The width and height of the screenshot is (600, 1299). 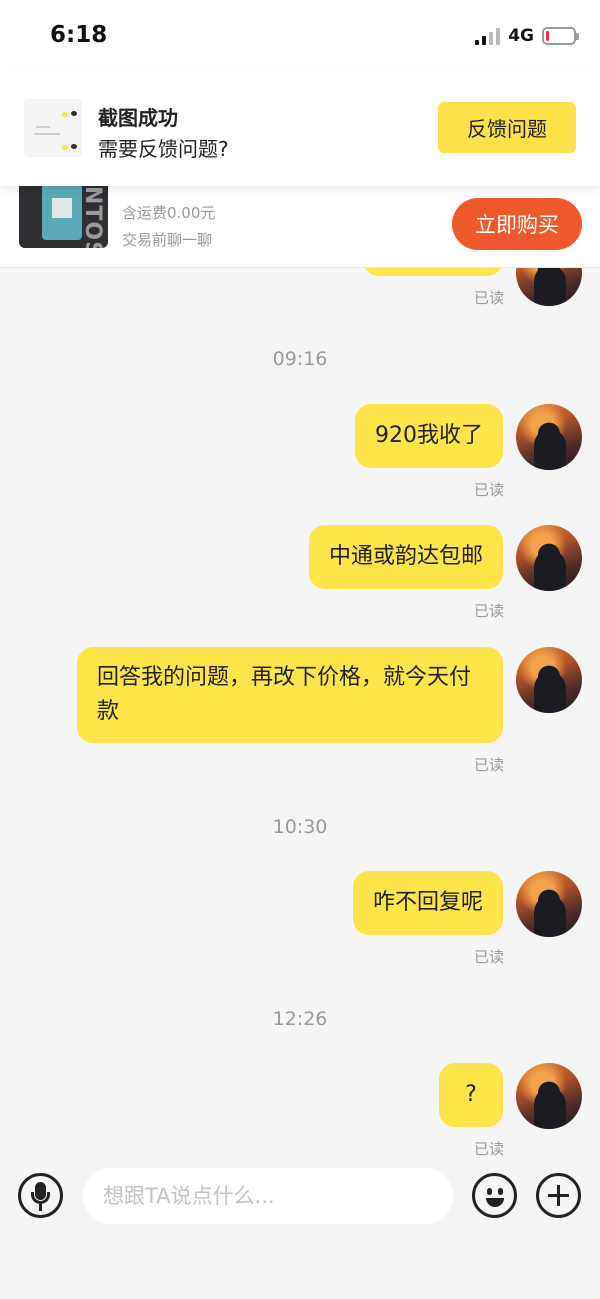 What do you see at coordinates (560, 36) in the screenshot?
I see `battery-icon` at bounding box center [560, 36].